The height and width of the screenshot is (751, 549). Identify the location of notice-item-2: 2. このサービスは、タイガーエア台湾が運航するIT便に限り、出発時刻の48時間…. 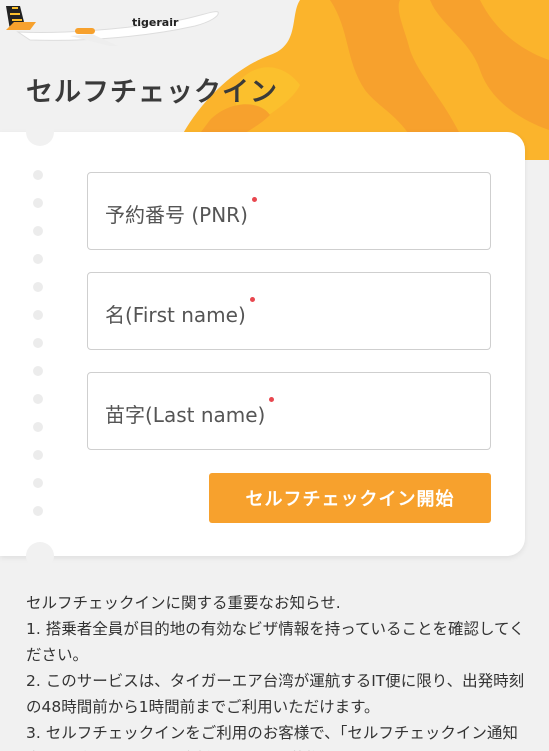
(275, 694).